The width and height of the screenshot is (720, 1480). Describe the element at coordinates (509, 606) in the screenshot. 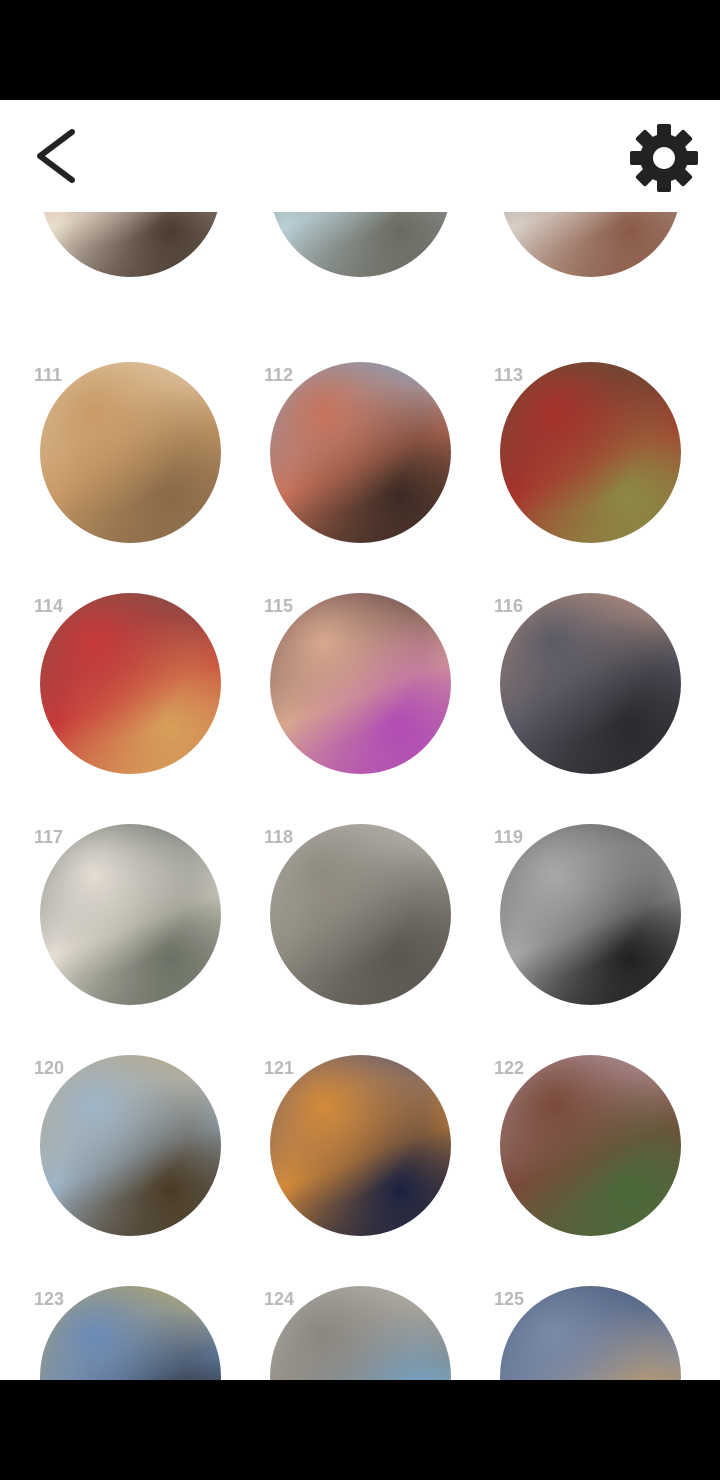

I see `item-number: 116` at that location.